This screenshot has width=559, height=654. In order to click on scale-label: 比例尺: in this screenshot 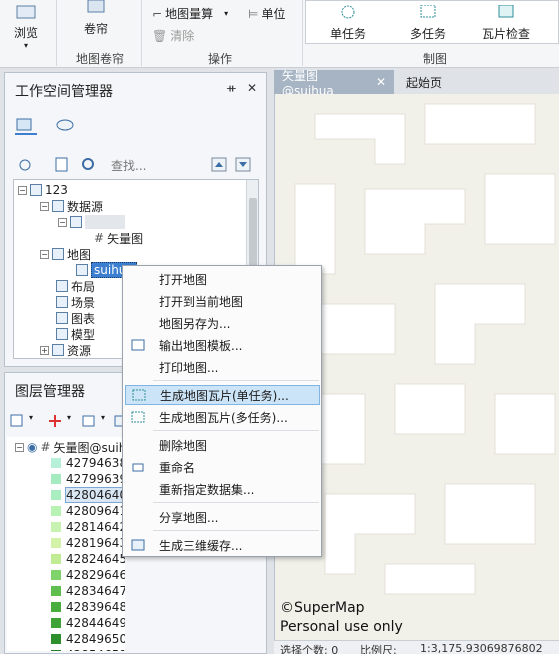, I will do `click(378, 649)`.